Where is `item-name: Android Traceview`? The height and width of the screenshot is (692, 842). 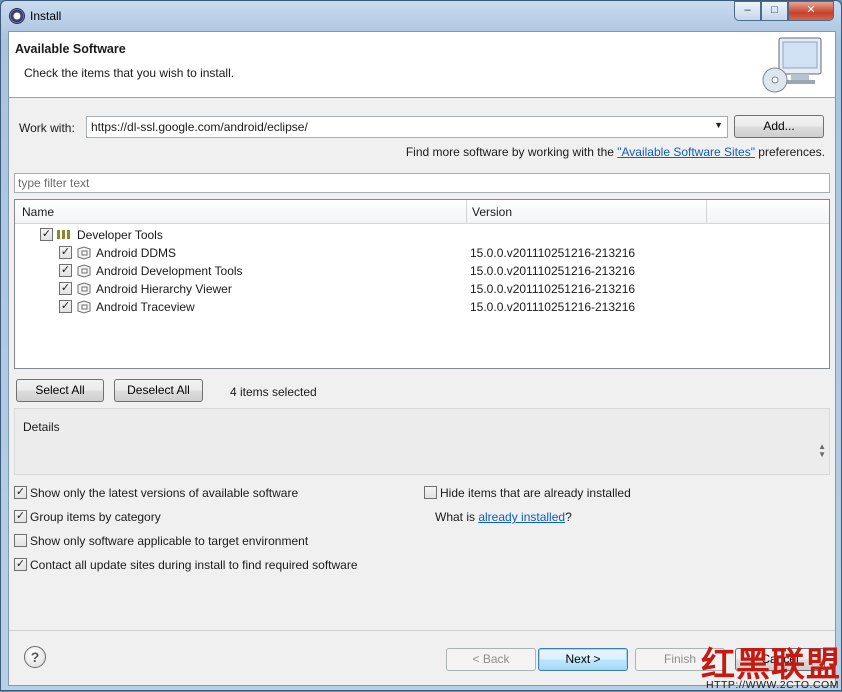
item-name: Android Traceview is located at coordinates (145, 307).